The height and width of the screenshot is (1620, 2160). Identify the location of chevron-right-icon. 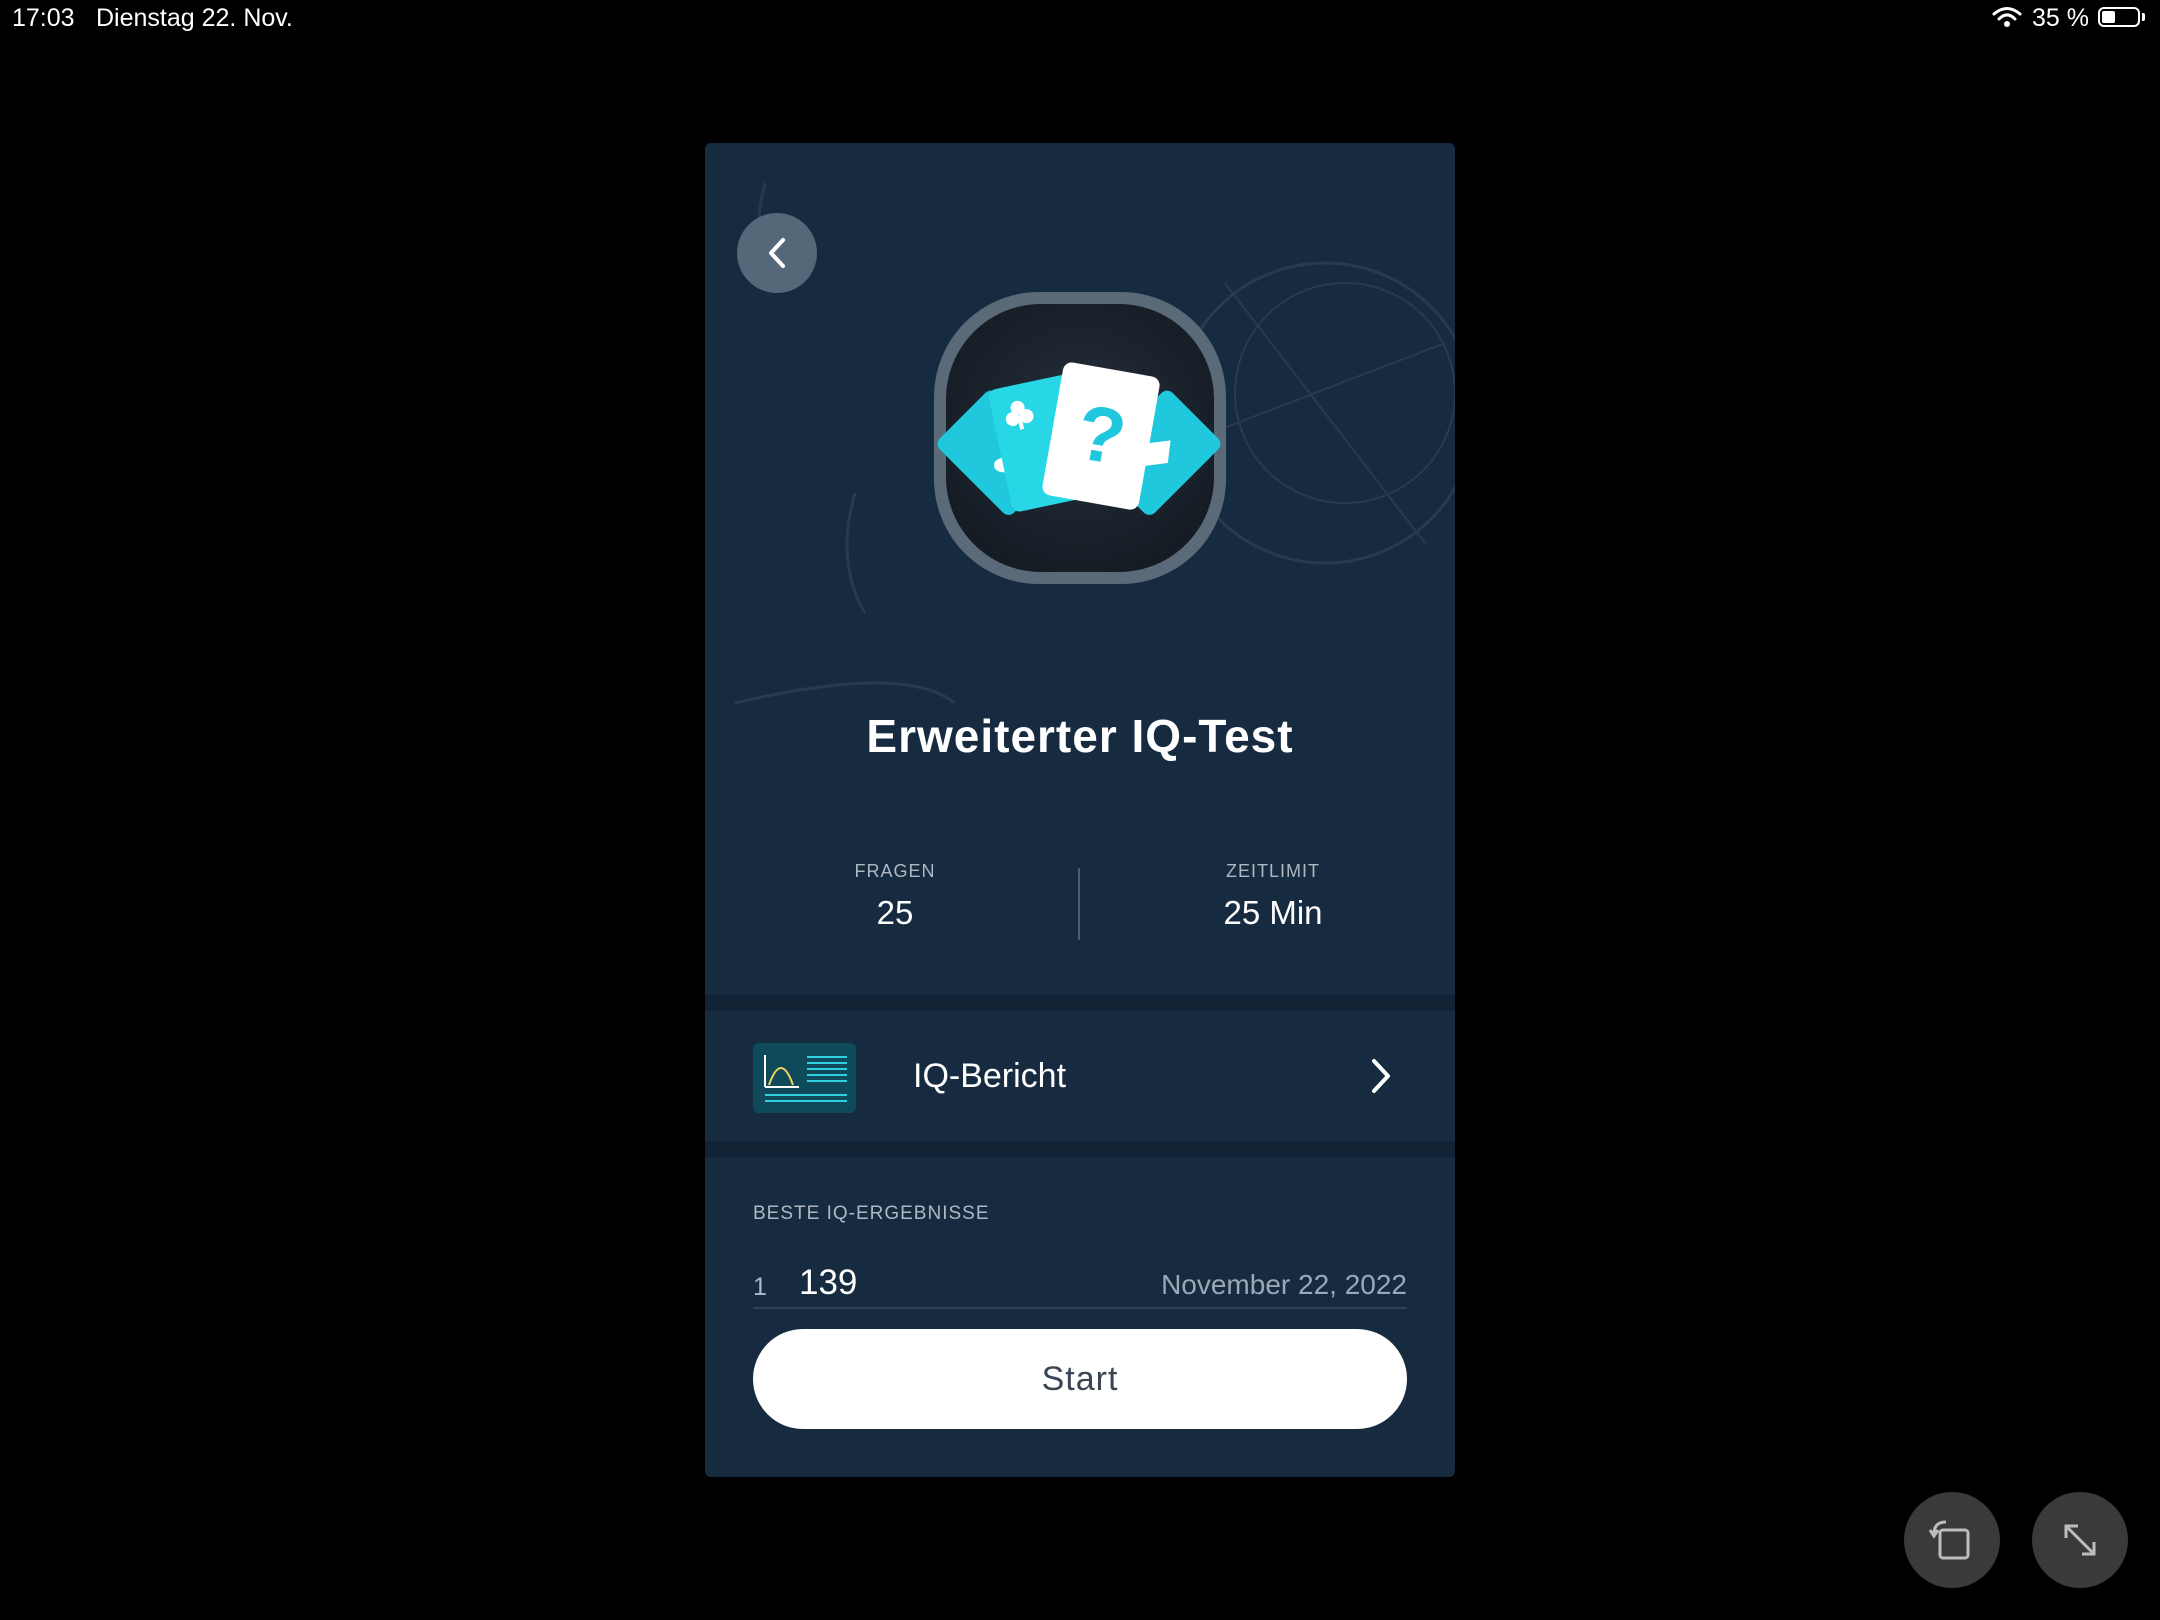
(1381, 1076).